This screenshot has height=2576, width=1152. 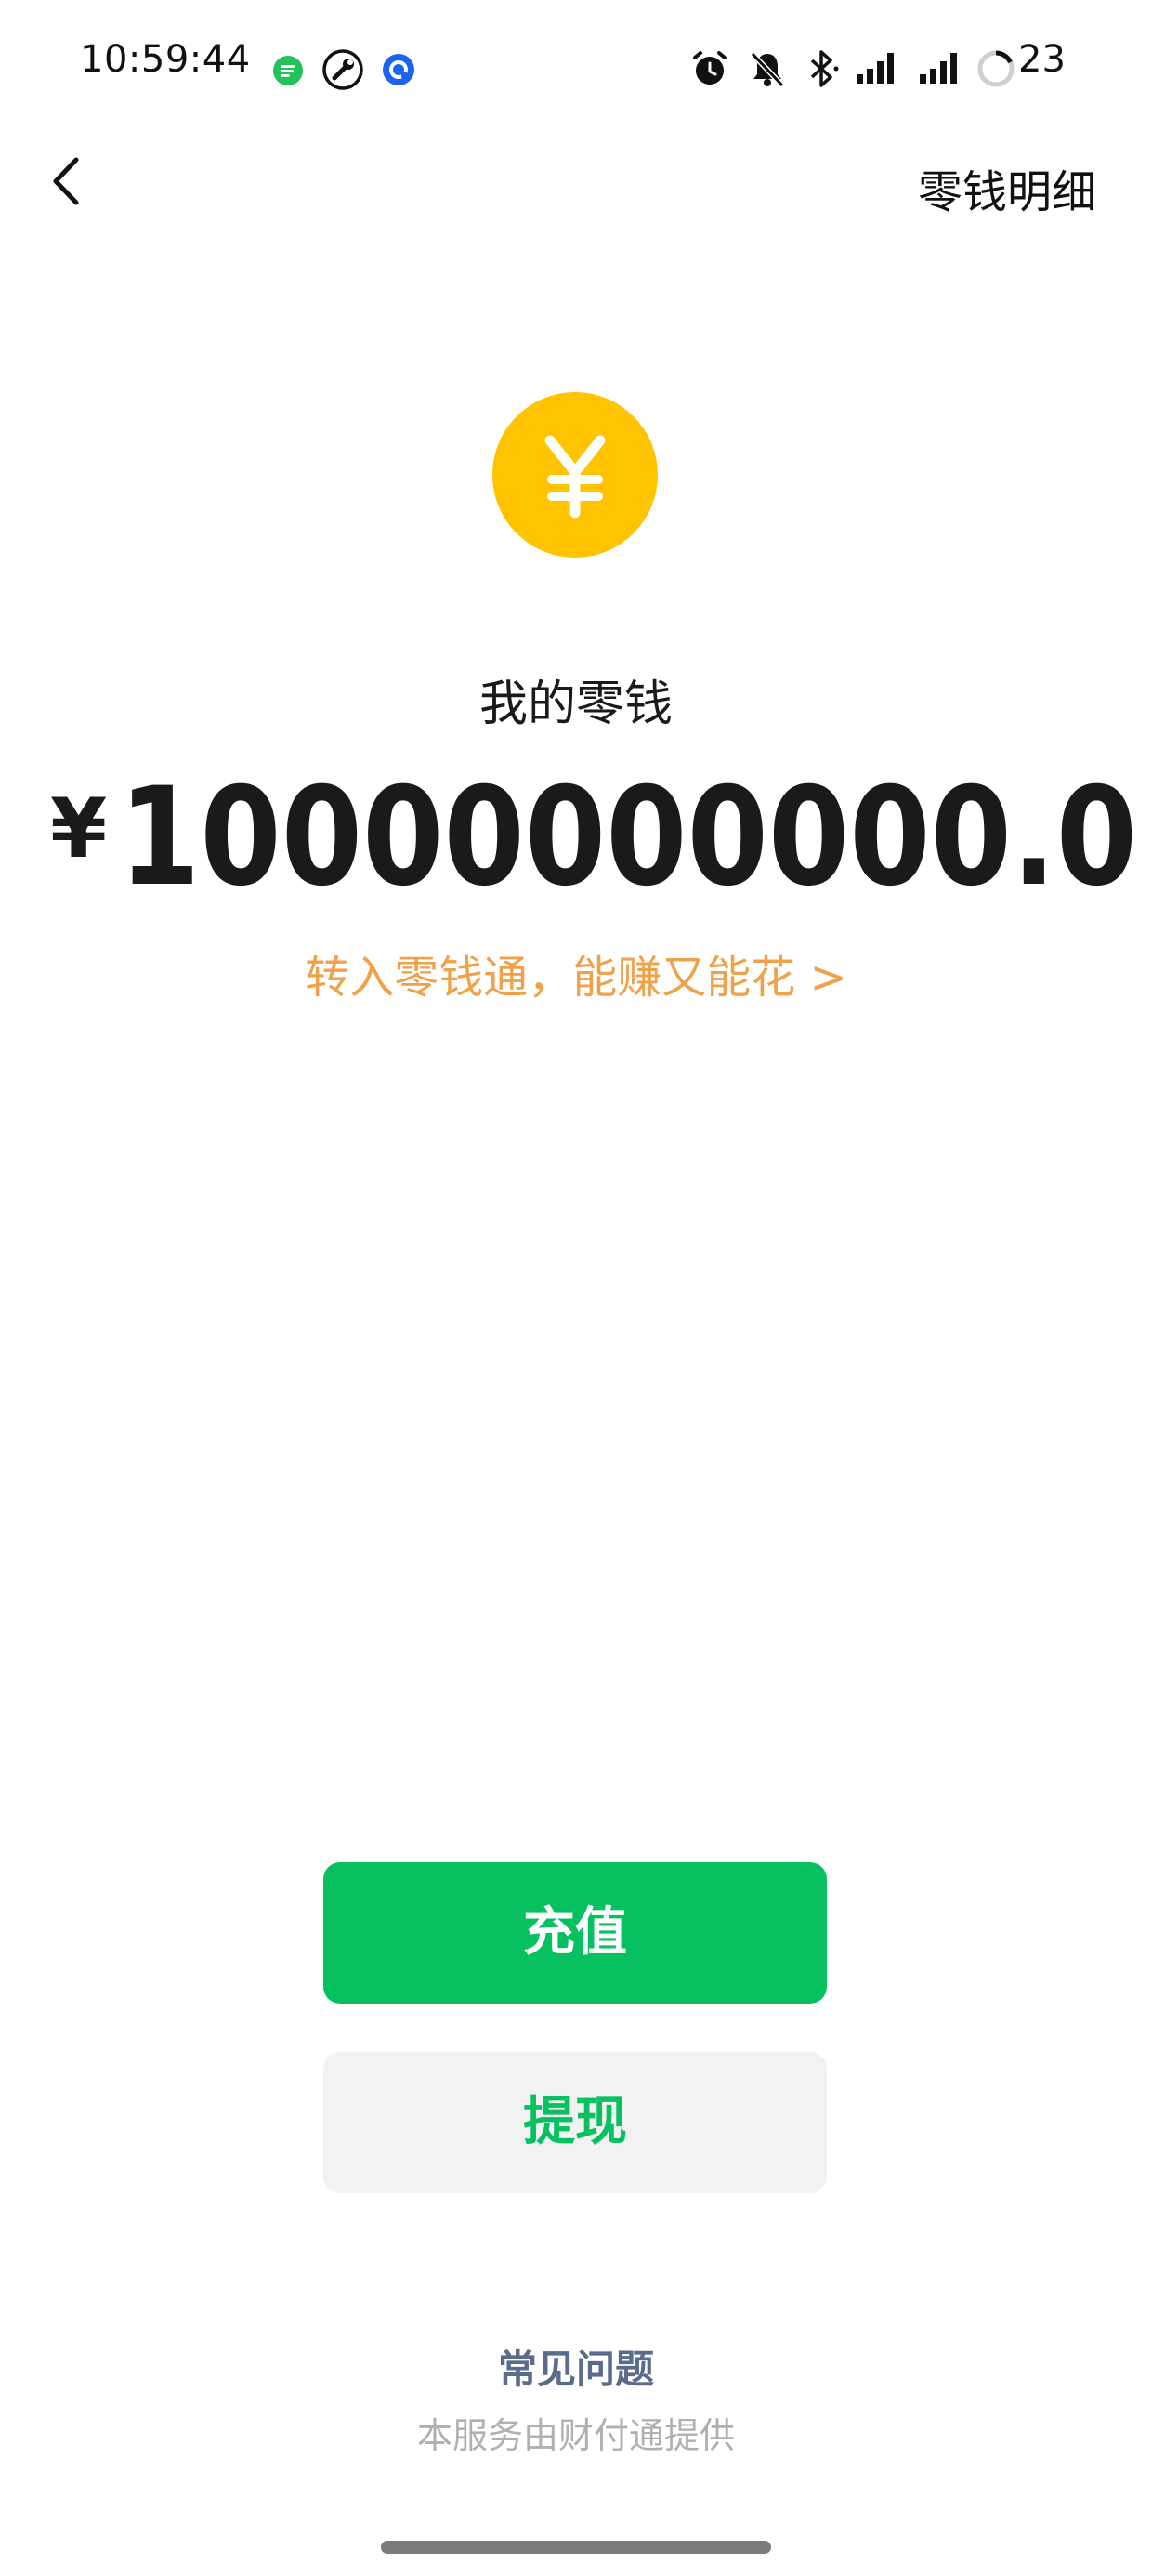 What do you see at coordinates (575, 2122) in the screenshot?
I see `withdraw-button: 提现` at bounding box center [575, 2122].